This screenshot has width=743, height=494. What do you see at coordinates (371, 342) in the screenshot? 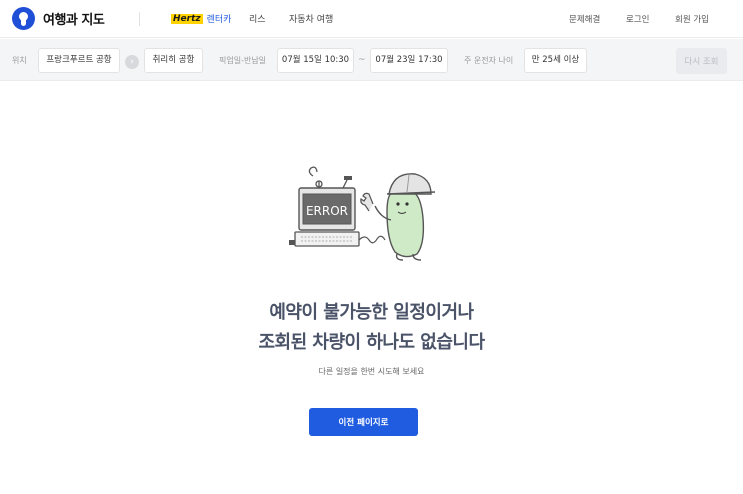
I see `error-headline-line-2: 조회된 차량이 하나도 없습니다` at bounding box center [371, 342].